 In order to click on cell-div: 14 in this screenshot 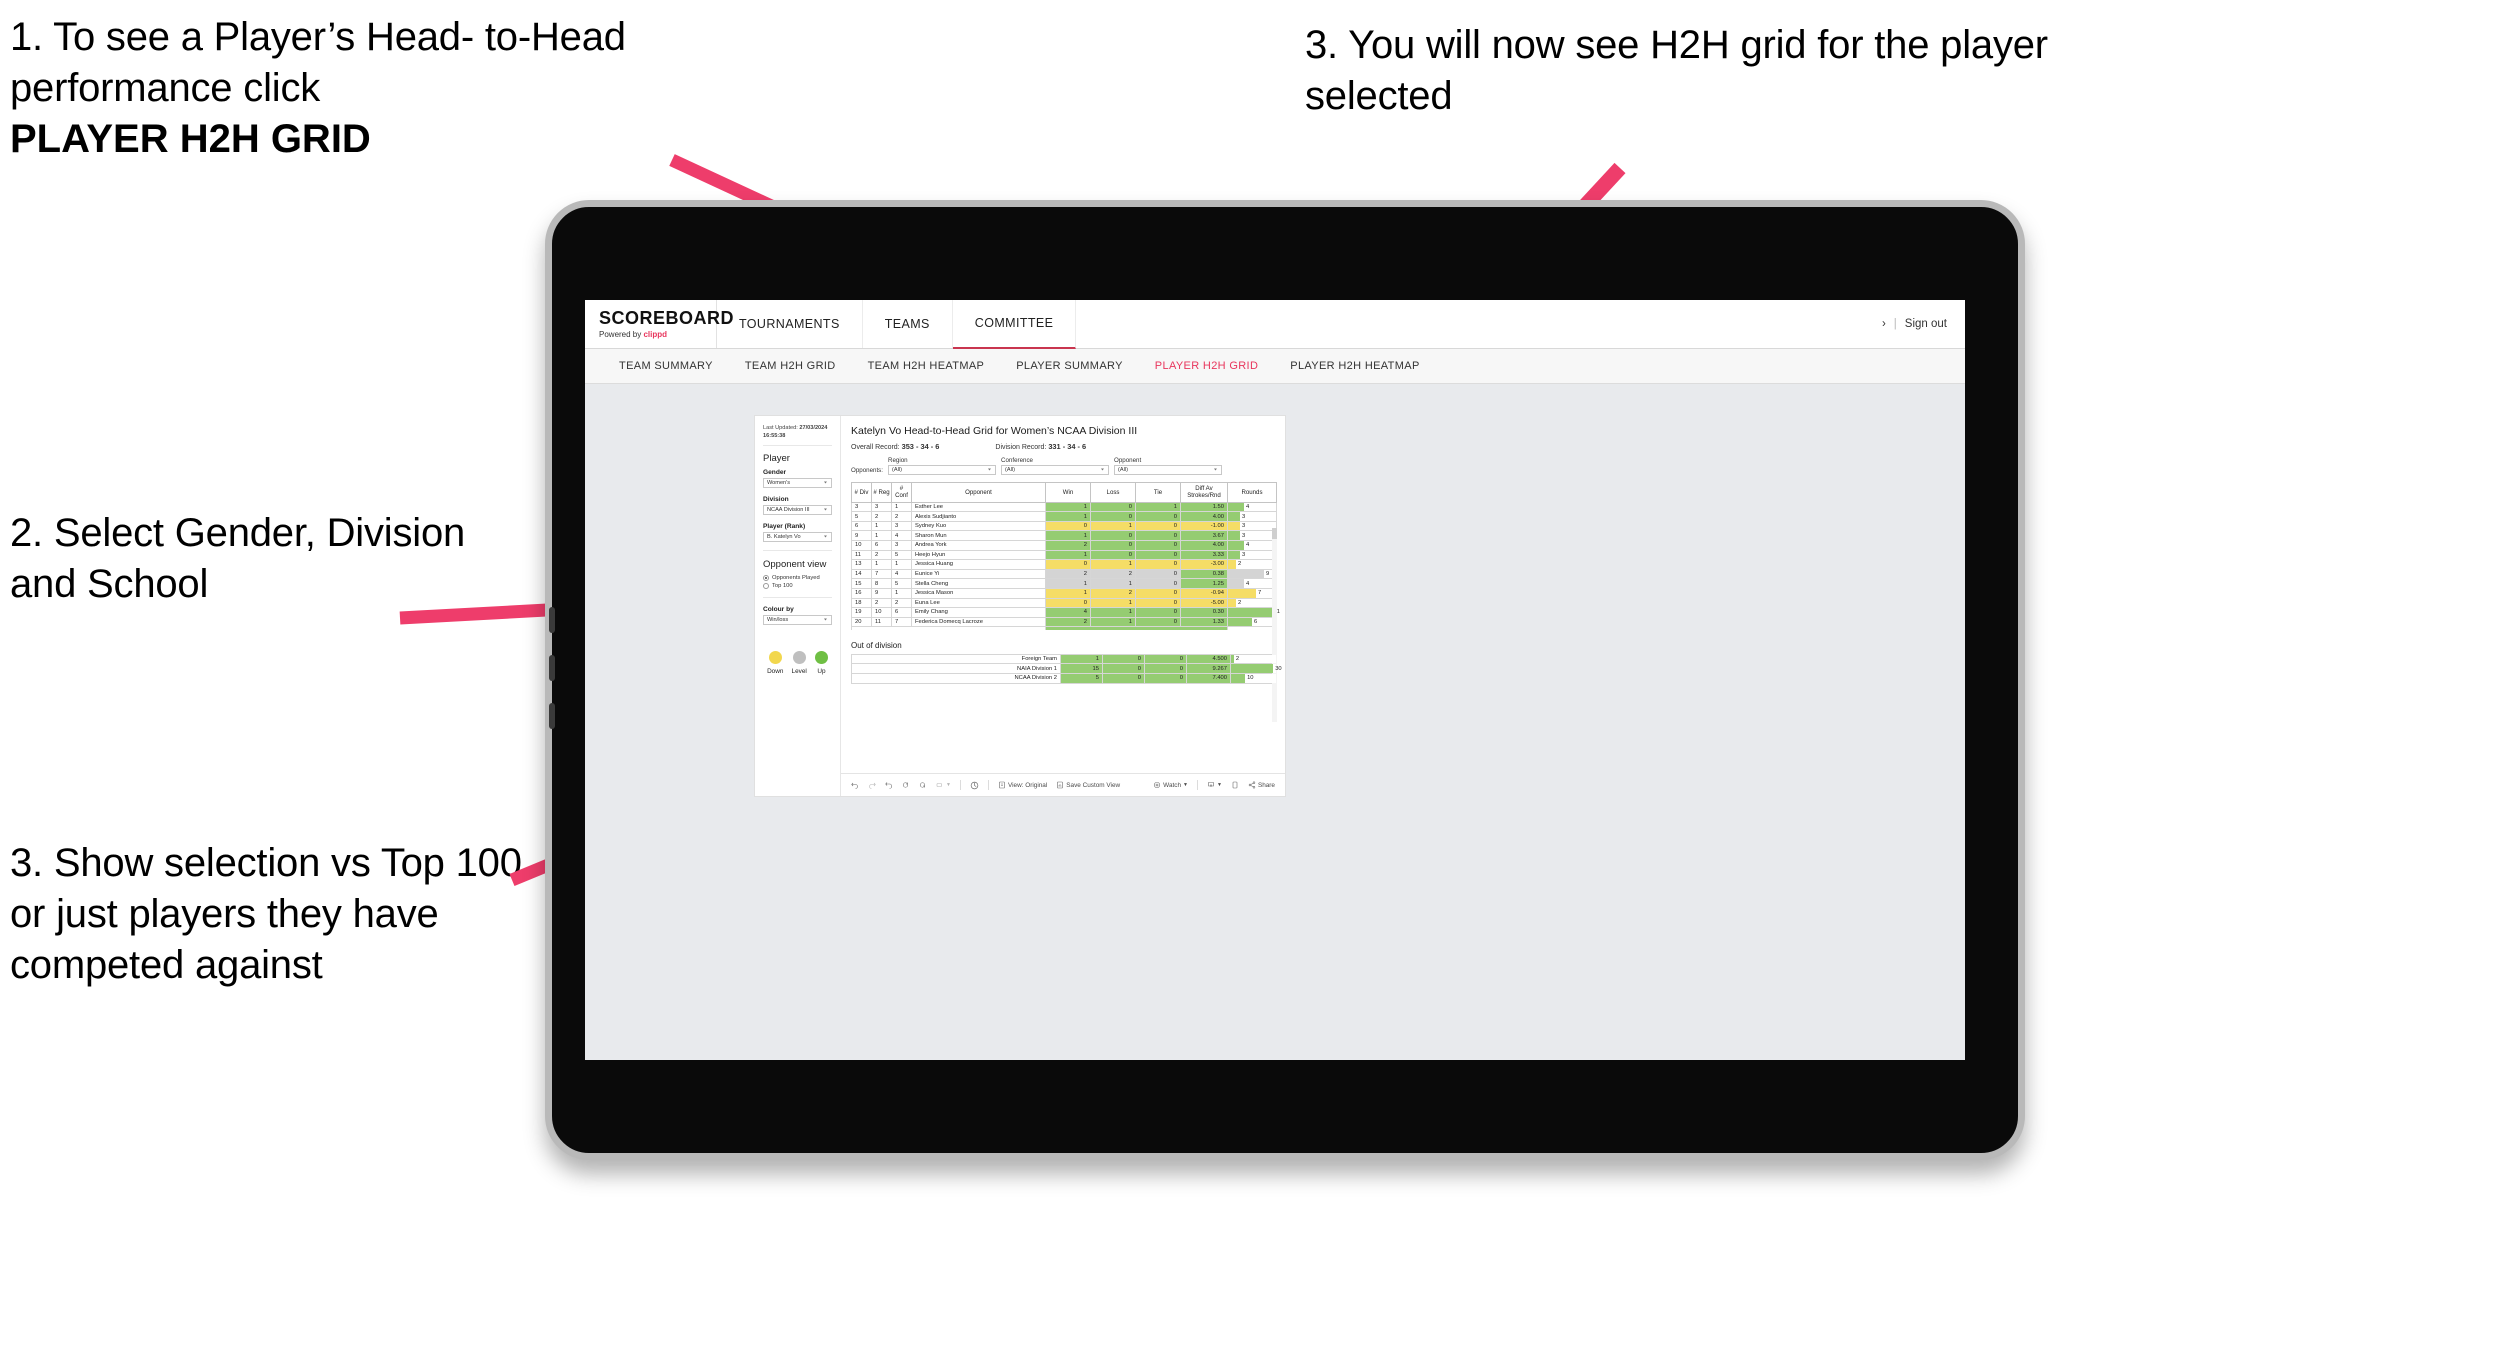, I will do `click(861, 574)`.